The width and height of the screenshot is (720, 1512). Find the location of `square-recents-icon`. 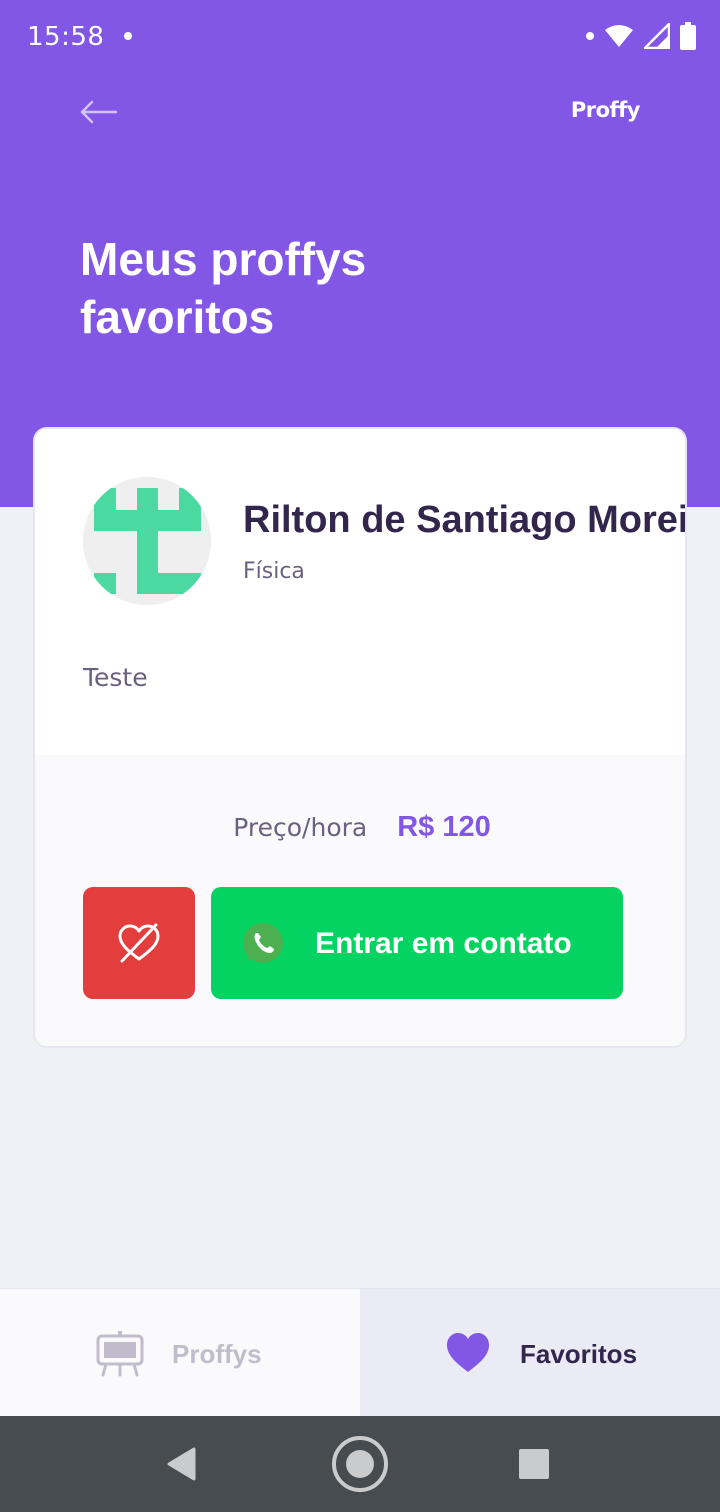

square-recents-icon is located at coordinates (534, 1464).